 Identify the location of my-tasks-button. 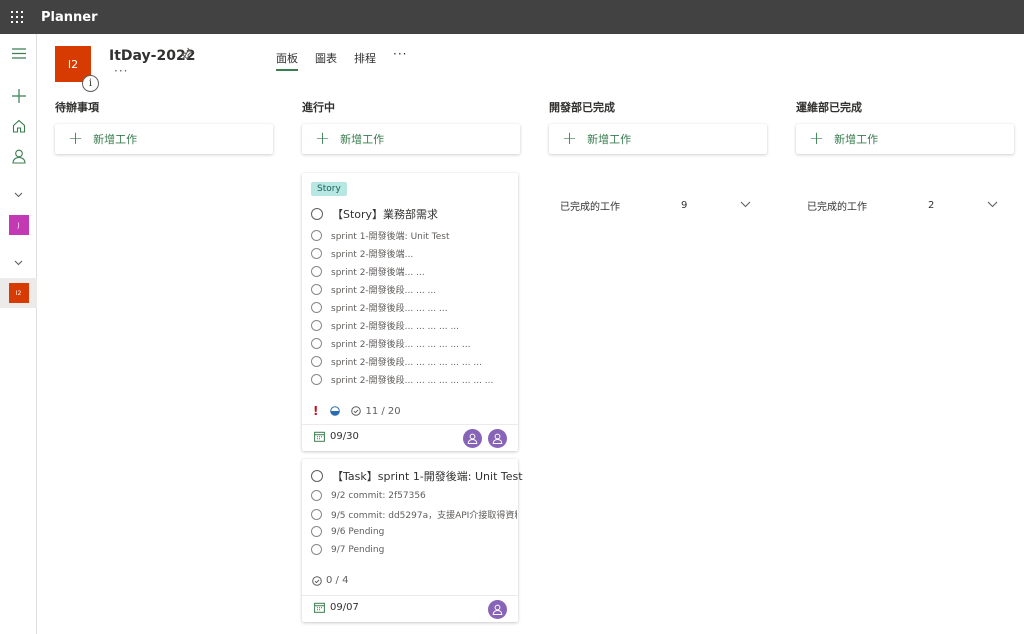
(18, 156).